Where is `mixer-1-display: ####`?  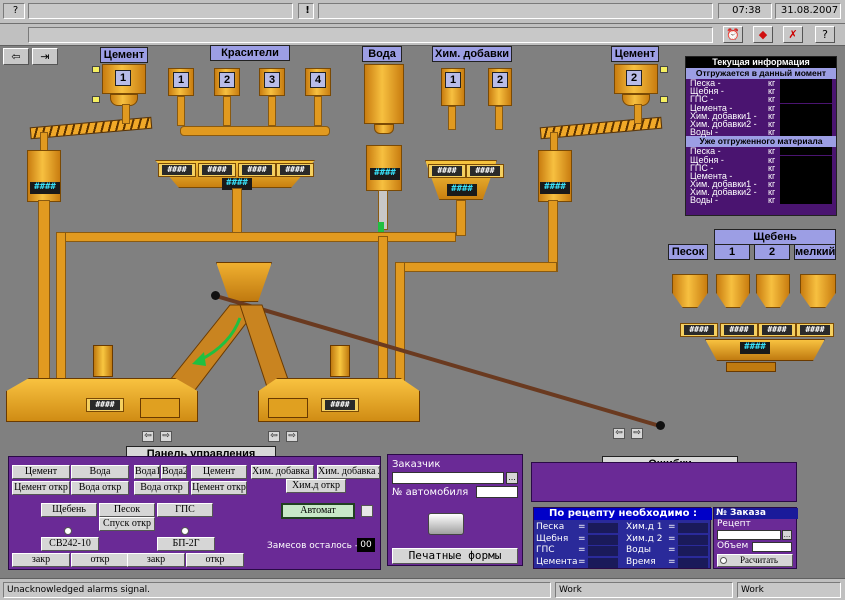 mixer-1-display: #### is located at coordinates (105, 405).